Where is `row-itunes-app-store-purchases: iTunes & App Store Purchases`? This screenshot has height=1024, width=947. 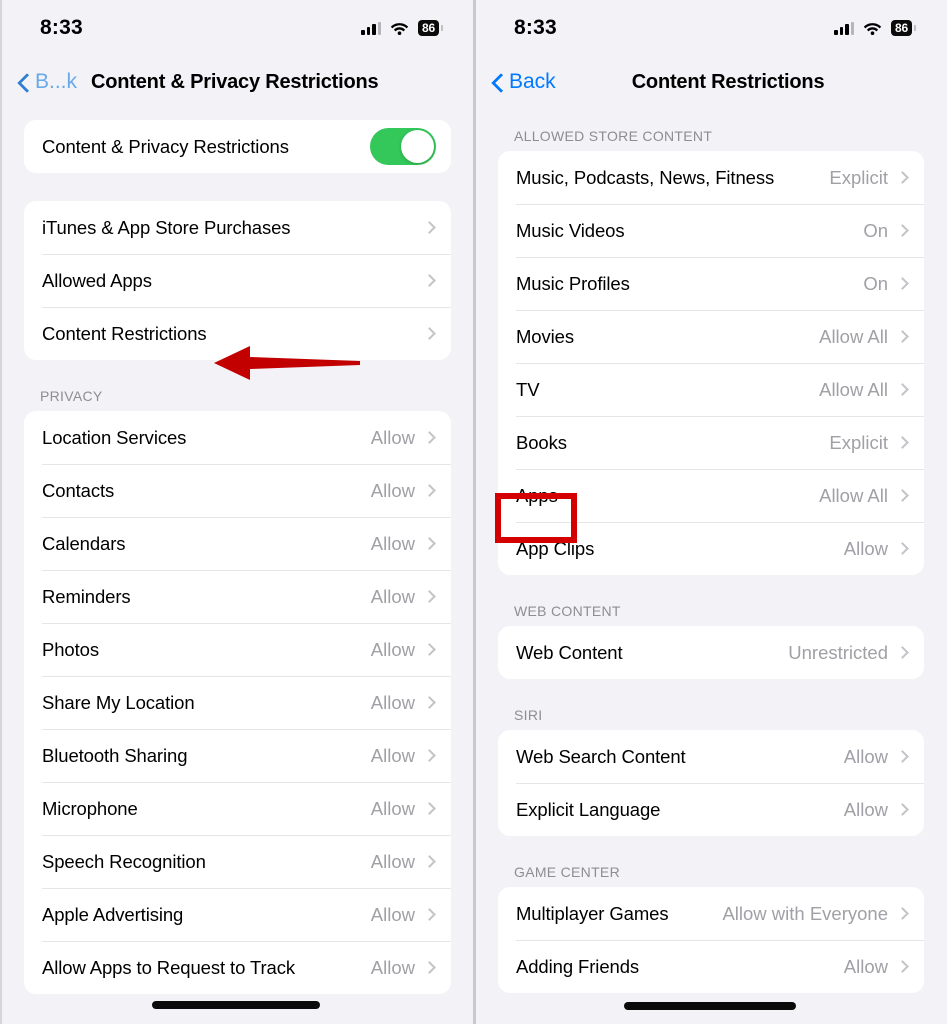 row-itunes-app-store-purchases: iTunes & App Store Purchases is located at coordinates (237, 227).